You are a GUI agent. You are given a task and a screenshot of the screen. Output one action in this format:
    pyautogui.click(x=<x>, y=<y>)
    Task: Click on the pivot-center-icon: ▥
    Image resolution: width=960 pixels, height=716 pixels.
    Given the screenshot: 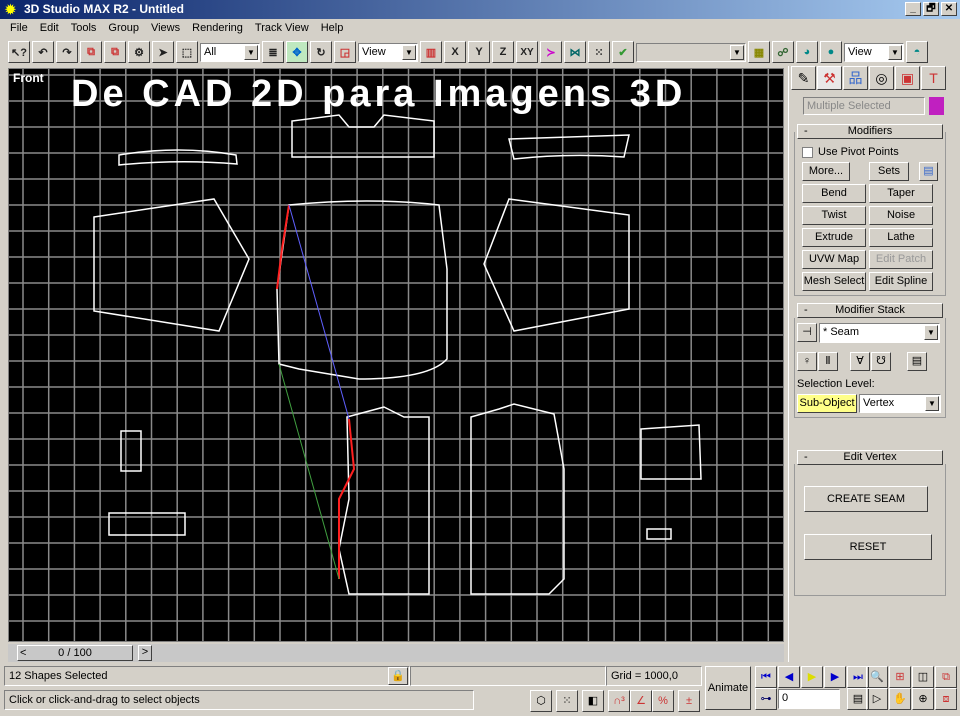 What is the action you would take?
    pyautogui.click(x=431, y=52)
    